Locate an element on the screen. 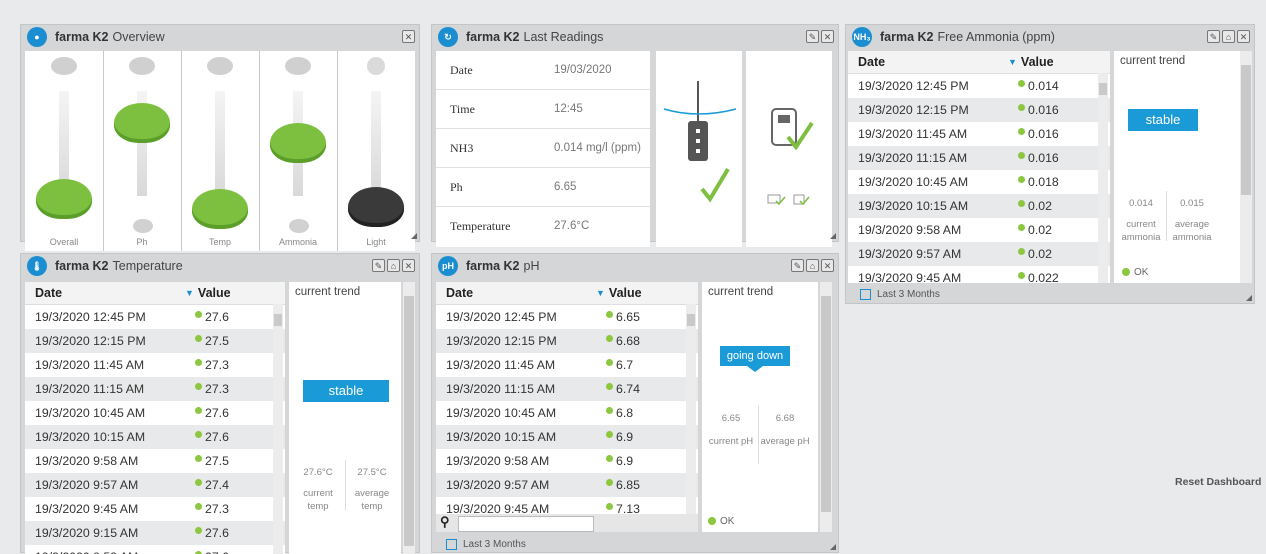 The height and width of the screenshot is (554, 1266). row-date: 19/3/2020 11:15 AM is located at coordinates (501, 389).